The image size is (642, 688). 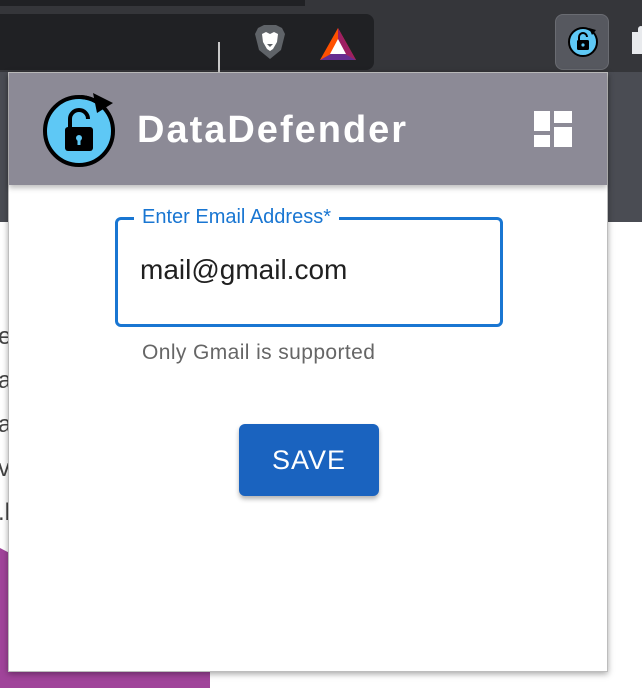 What do you see at coordinates (338, 44) in the screenshot?
I see `bat-rewards-icon` at bounding box center [338, 44].